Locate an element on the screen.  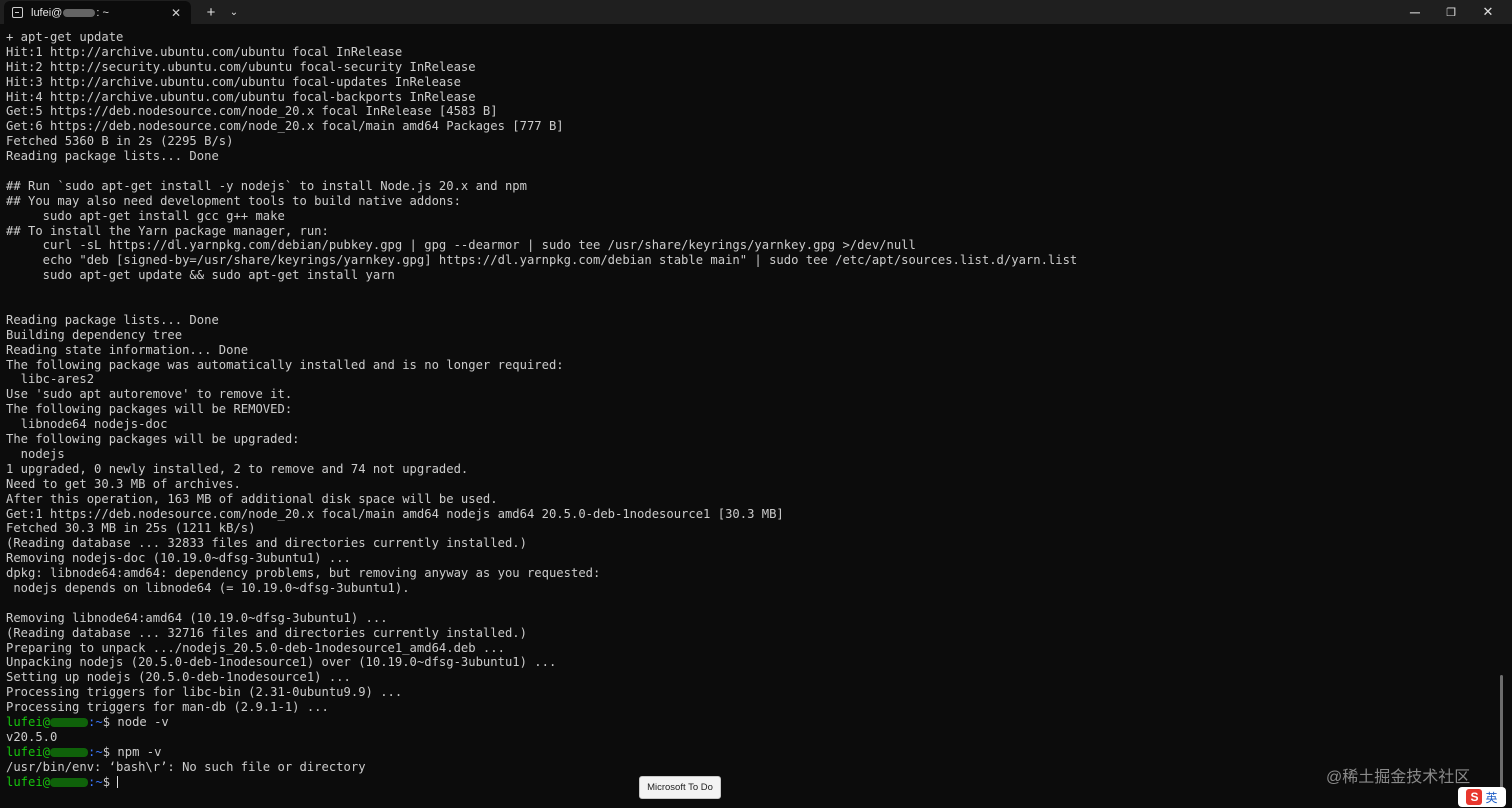
terminal-line: libc-ares2 is located at coordinates (50, 379).